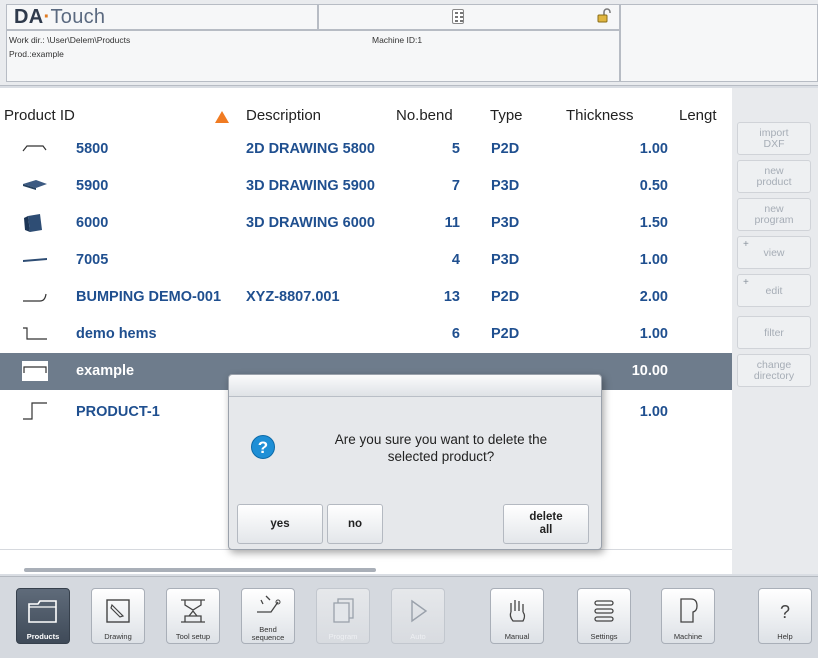 The height and width of the screenshot is (658, 818). What do you see at coordinates (653, 297) in the screenshot?
I see `cell-thickness: 2.00` at bounding box center [653, 297].